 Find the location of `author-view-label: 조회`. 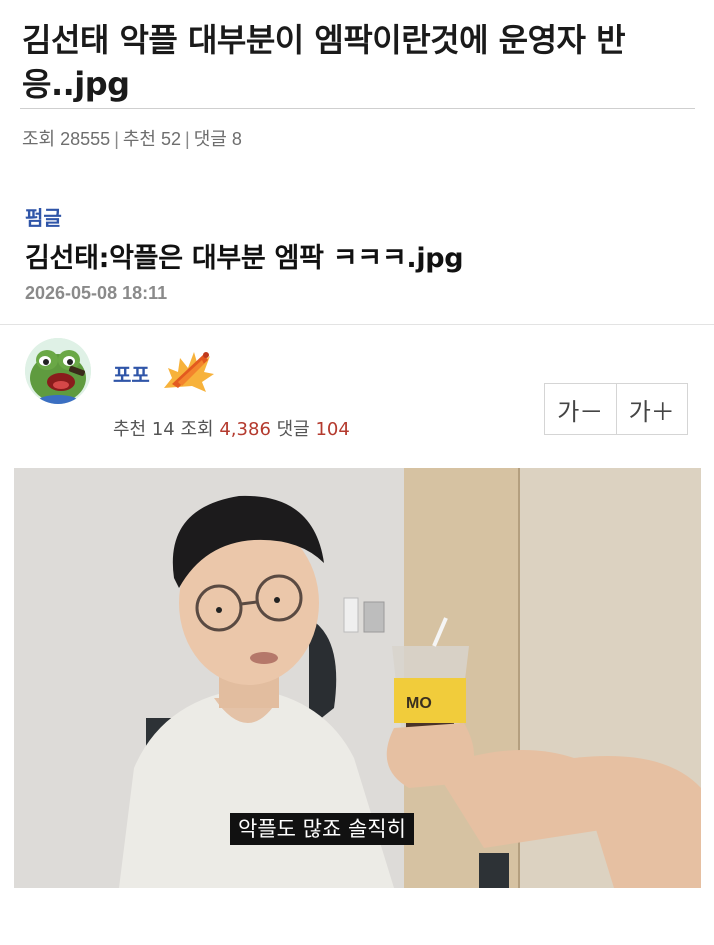

author-view-label: 조회 is located at coordinates (197, 429).